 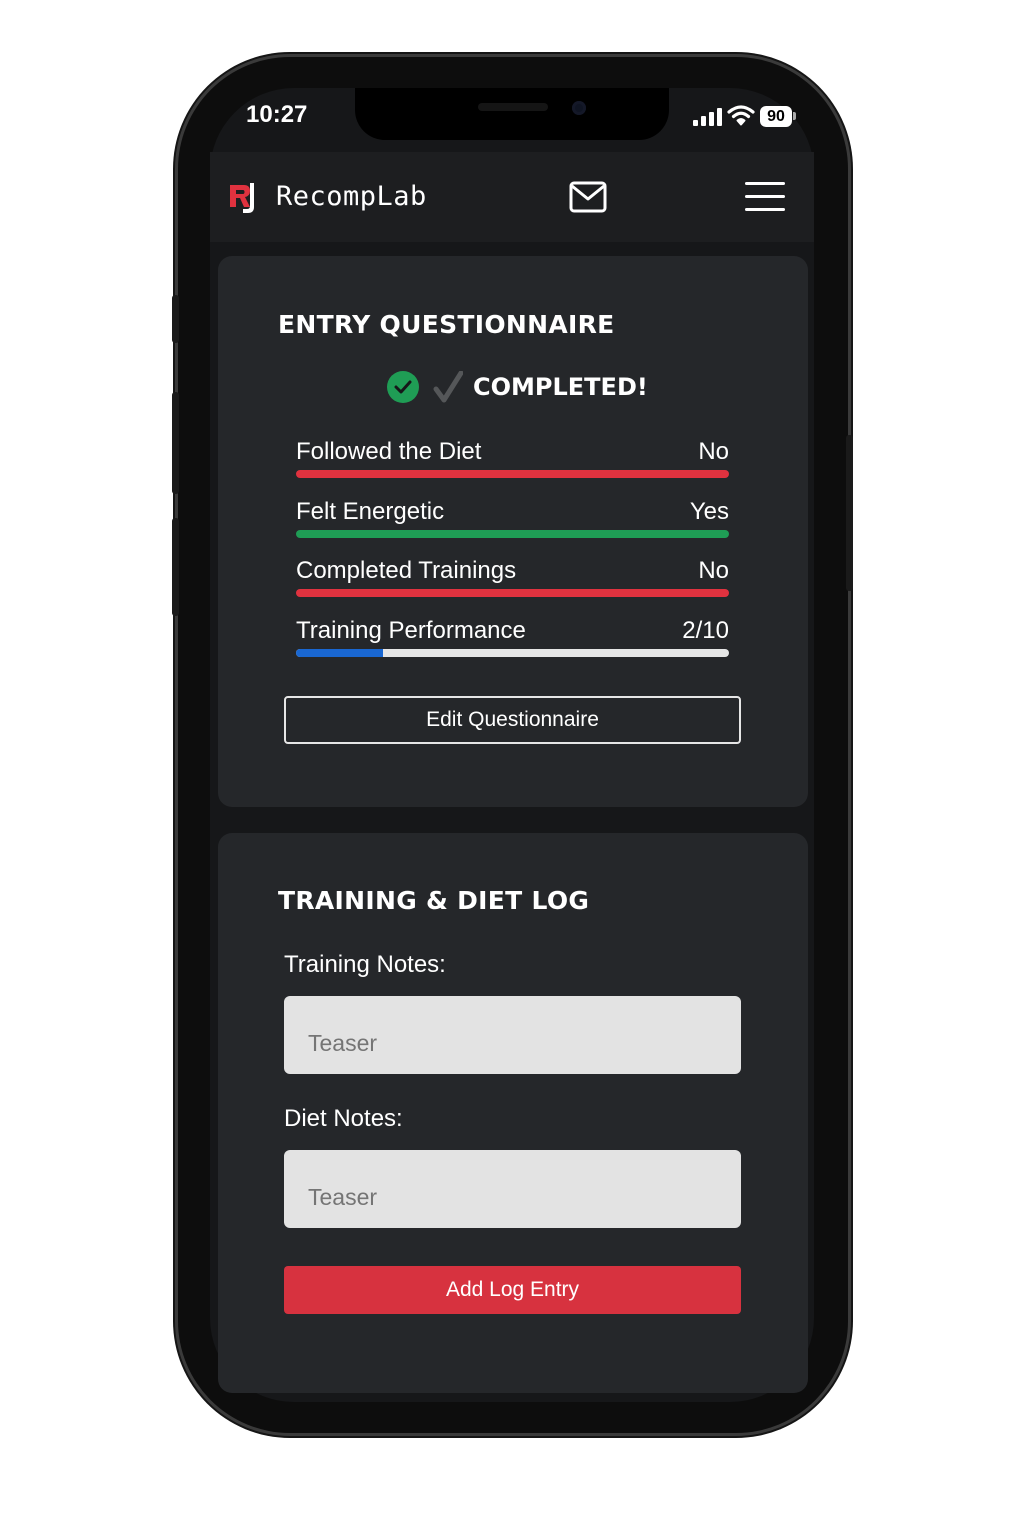 I want to click on hamburger-menu-icon, so click(x=765, y=197).